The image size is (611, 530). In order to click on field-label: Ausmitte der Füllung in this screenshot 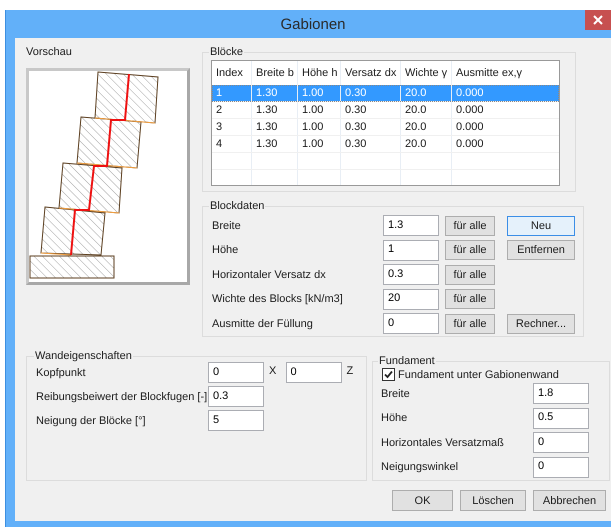, I will do `click(263, 324)`.